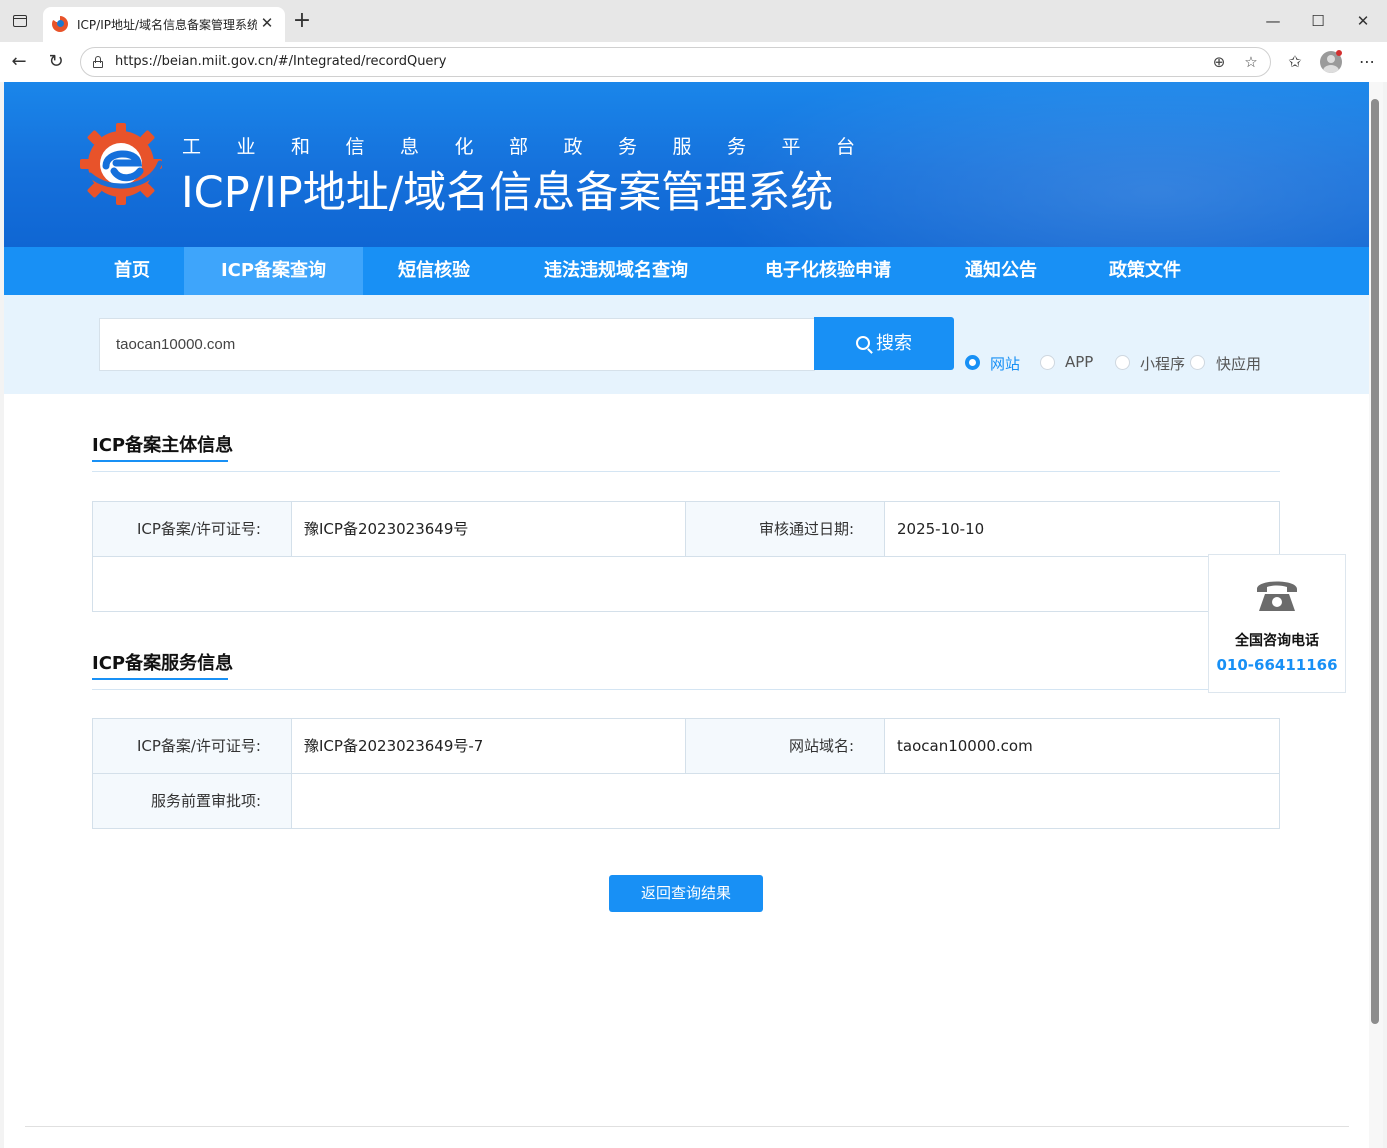 The image size is (1387, 1148). I want to click on service-info-title: ICP备案服务信息, so click(163, 663).